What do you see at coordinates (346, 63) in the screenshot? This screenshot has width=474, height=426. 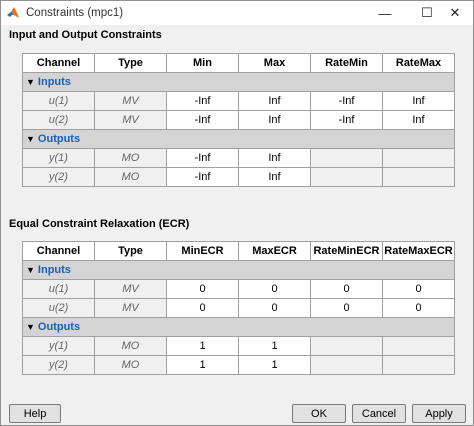 I see `column-header: RateMin` at bounding box center [346, 63].